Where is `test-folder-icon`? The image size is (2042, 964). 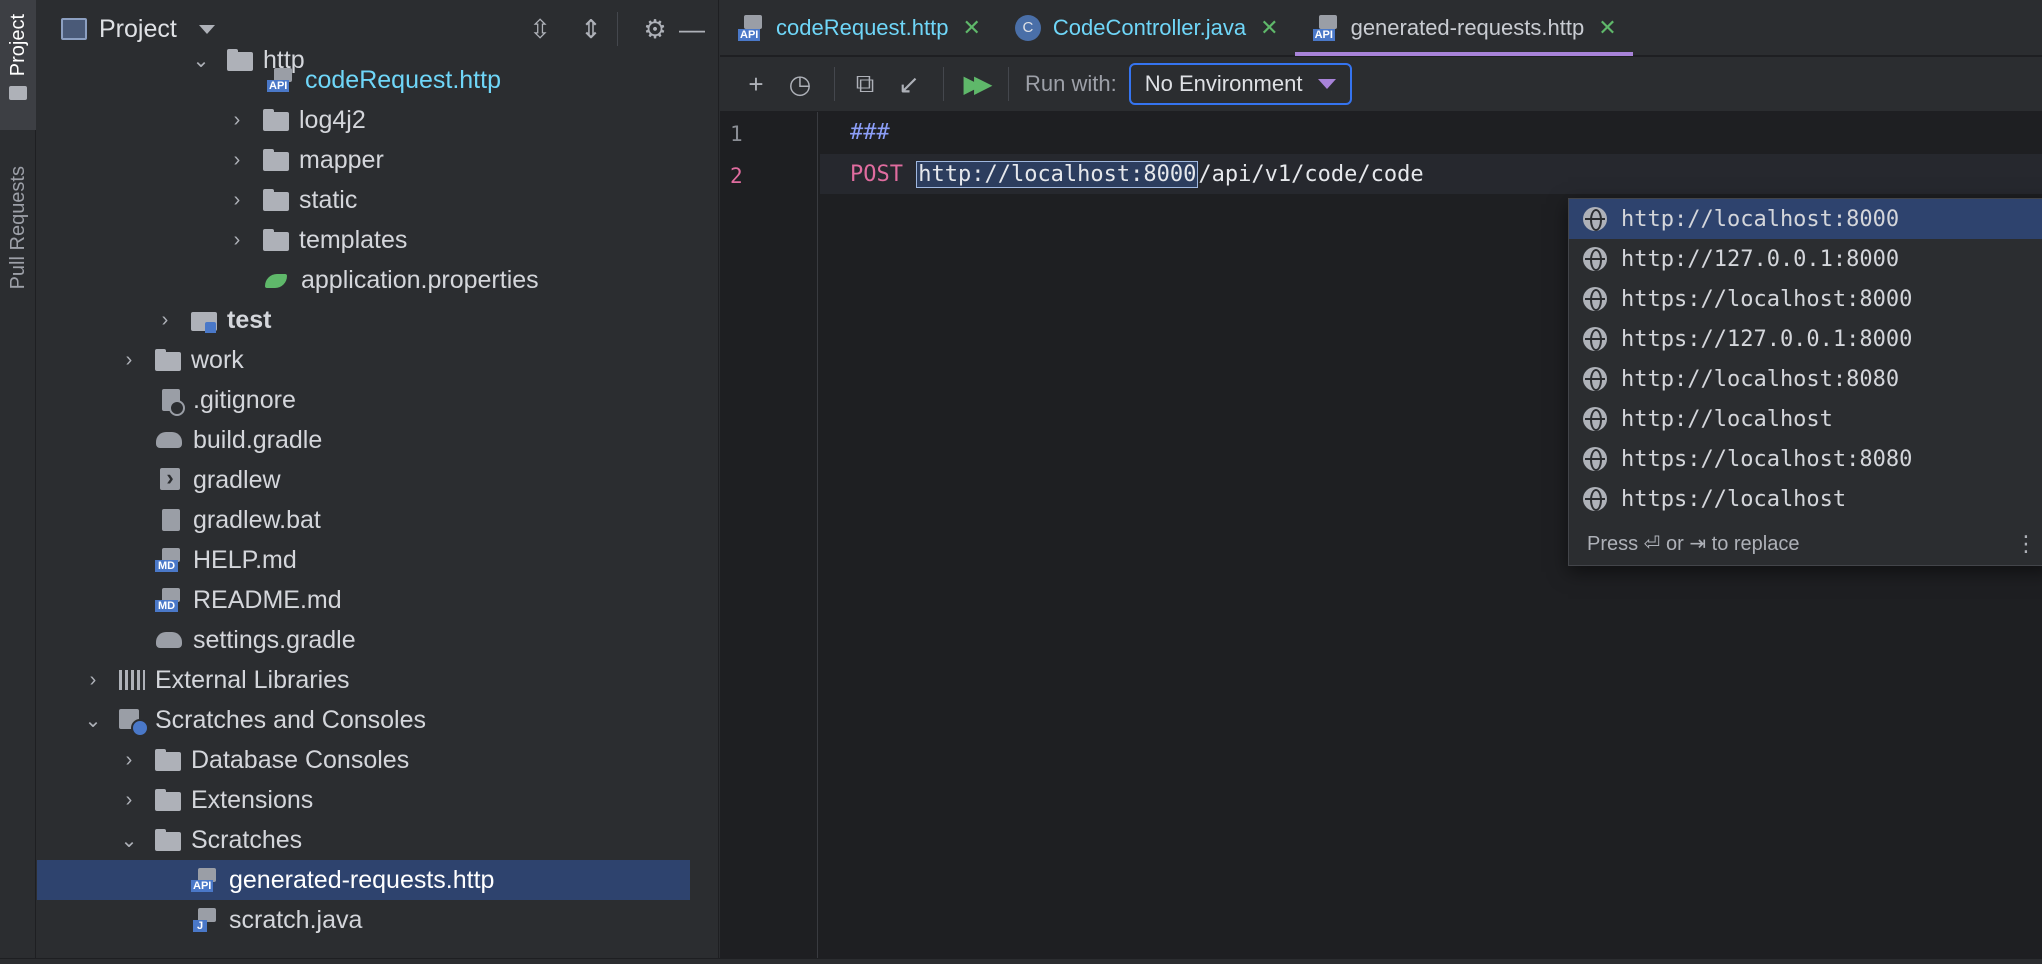
test-folder-icon is located at coordinates (204, 320).